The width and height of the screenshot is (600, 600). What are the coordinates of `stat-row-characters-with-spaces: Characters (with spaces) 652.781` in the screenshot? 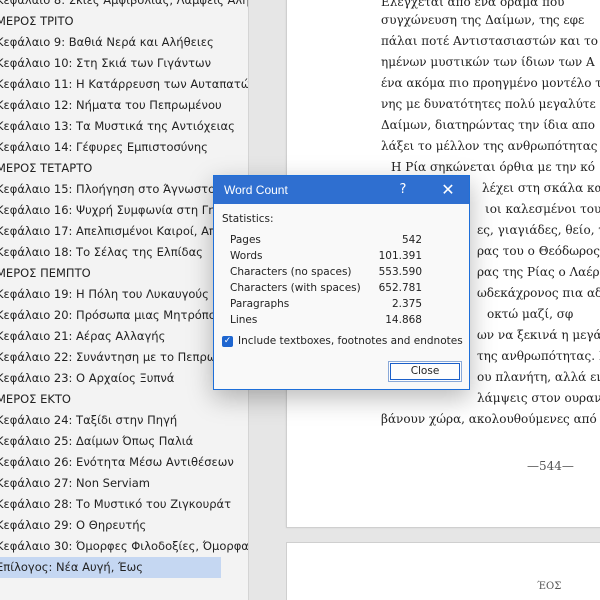 It's located at (326, 290).